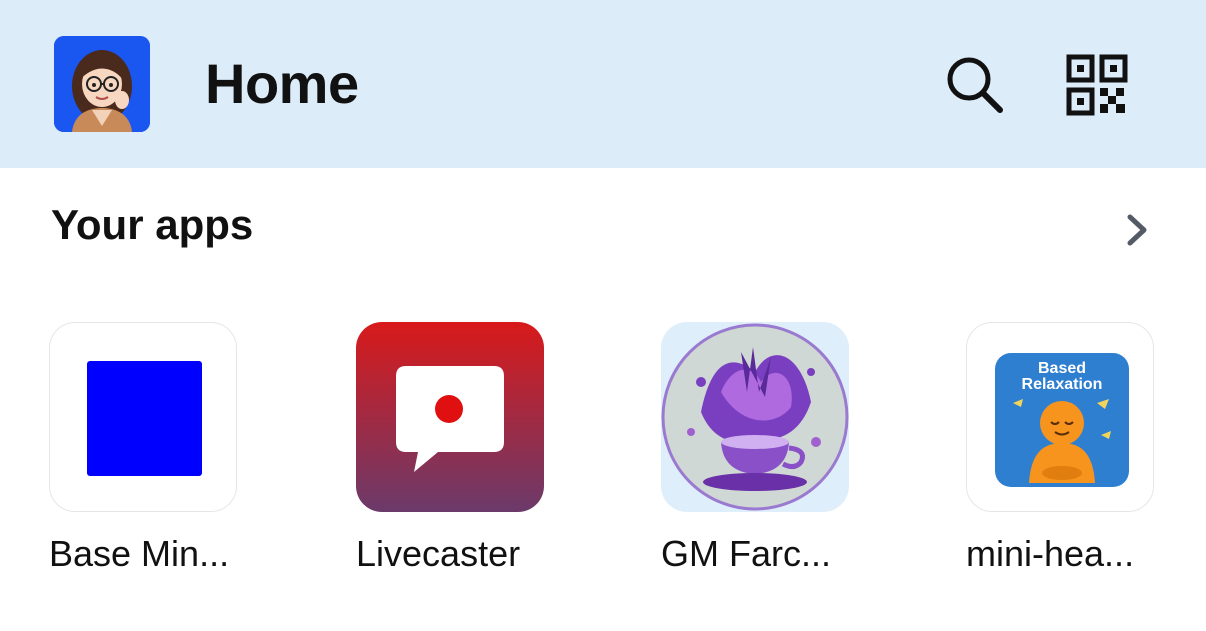 The image size is (1206, 631). I want to click on avatar-cartoon-woman-glasses, so click(102, 84).